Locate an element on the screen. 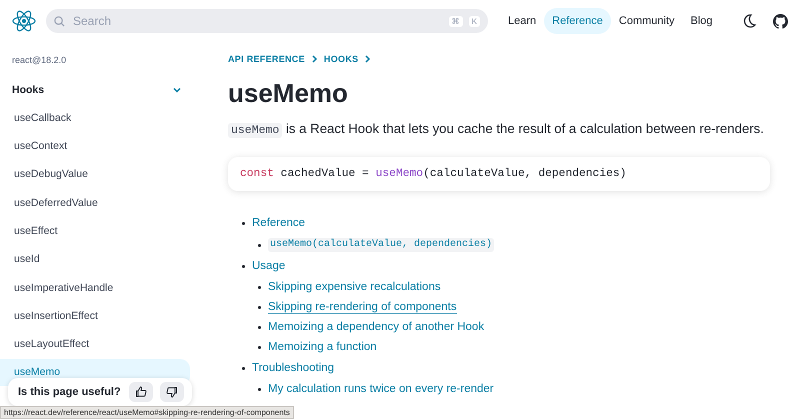 Image resolution: width=800 pixels, height=419 pixels. sidebar-item: useEffect is located at coordinates (95, 230).